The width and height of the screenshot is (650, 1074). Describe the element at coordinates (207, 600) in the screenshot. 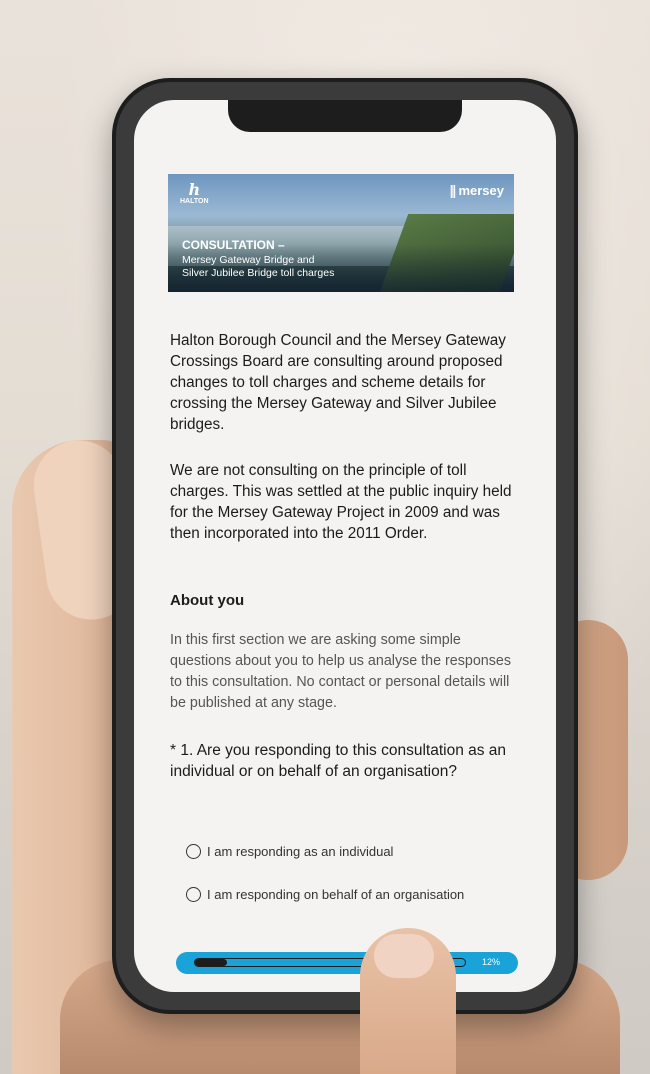

I see `about-you-heading: About you` at that location.